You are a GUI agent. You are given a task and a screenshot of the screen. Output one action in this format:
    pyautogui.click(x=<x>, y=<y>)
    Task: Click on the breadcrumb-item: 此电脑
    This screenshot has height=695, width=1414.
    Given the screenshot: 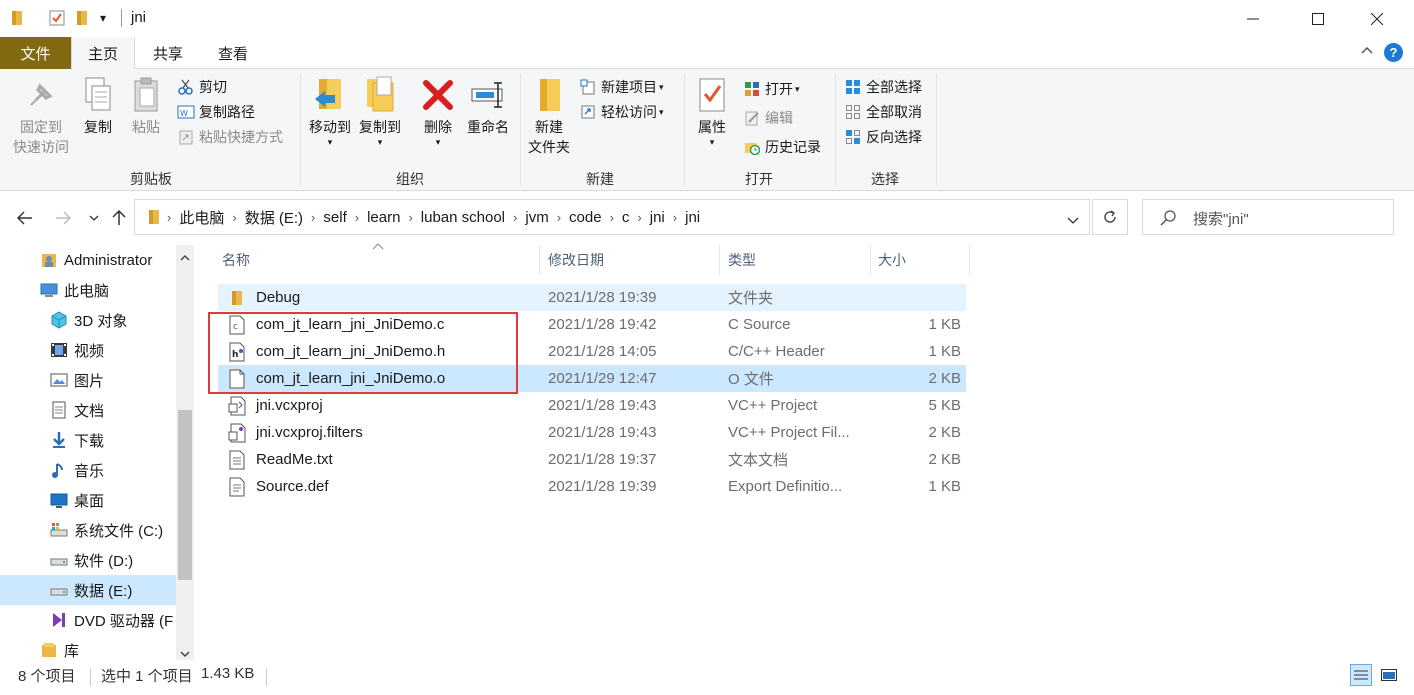 What is the action you would take?
    pyautogui.click(x=201, y=217)
    